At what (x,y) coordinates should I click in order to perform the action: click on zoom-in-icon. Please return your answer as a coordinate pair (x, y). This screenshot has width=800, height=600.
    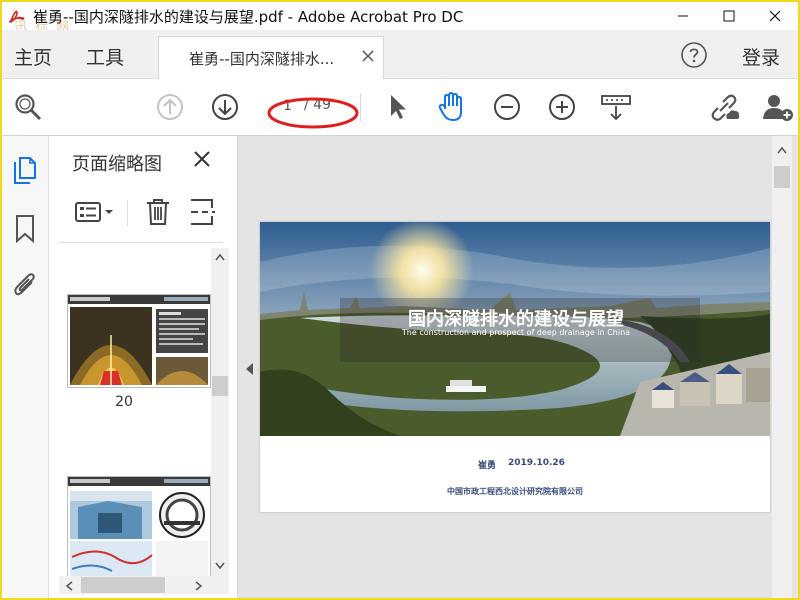
    Looking at the image, I should click on (562, 107).